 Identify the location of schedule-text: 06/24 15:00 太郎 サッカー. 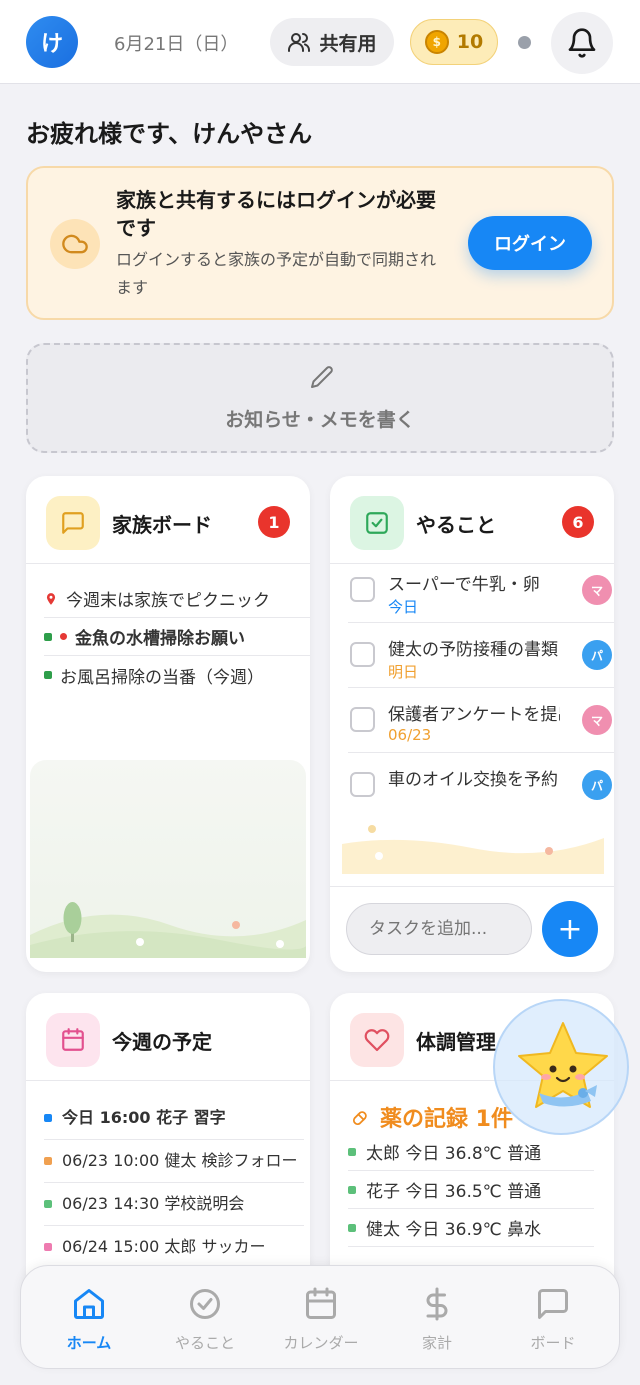
(164, 1246).